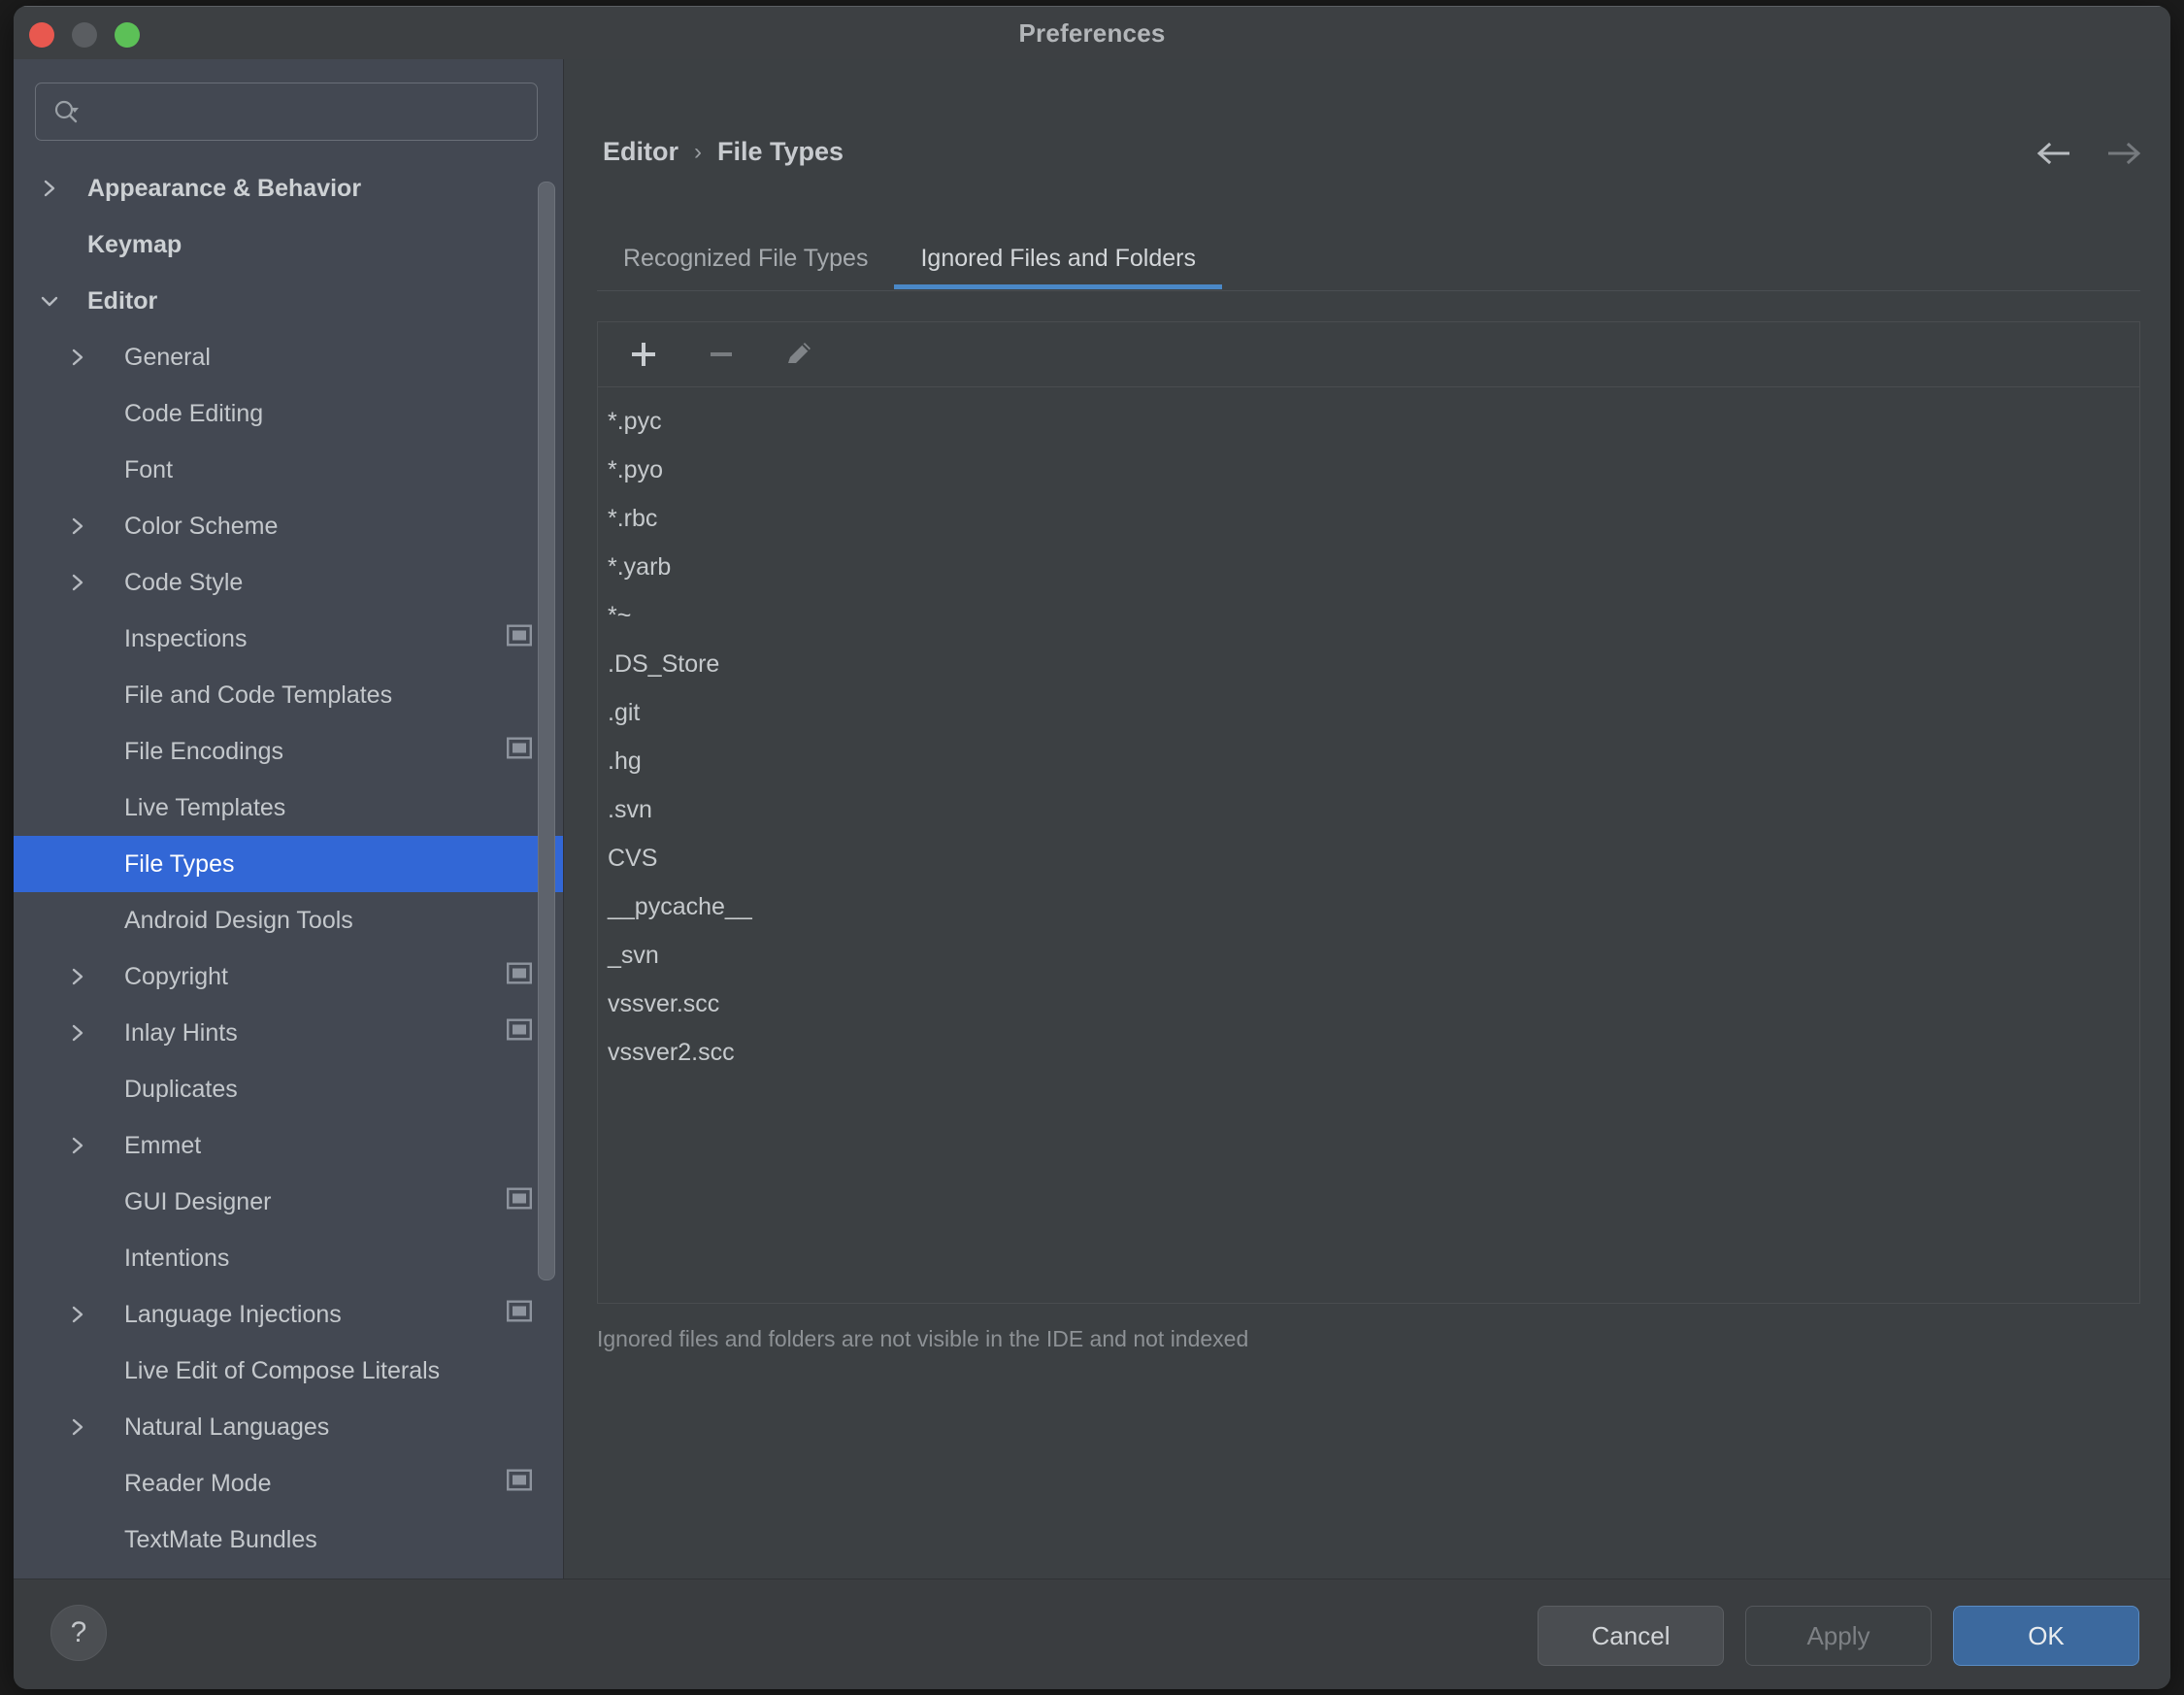 This screenshot has width=2184, height=1695. I want to click on sidebar-item-label: Android Design Tools, so click(238, 920).